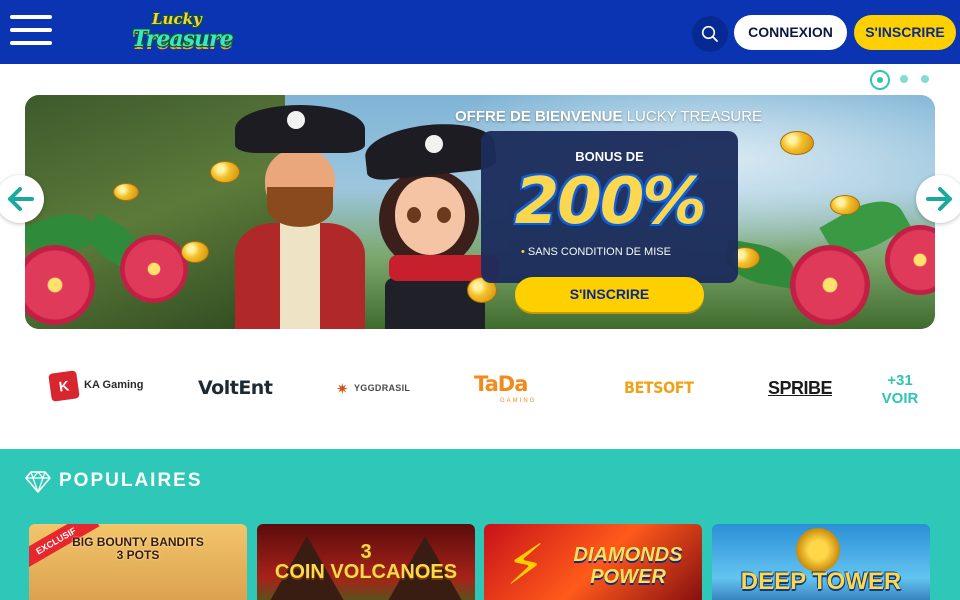  I want to click on game-title-main: COIN VOLCANOES, so click(366, 572).